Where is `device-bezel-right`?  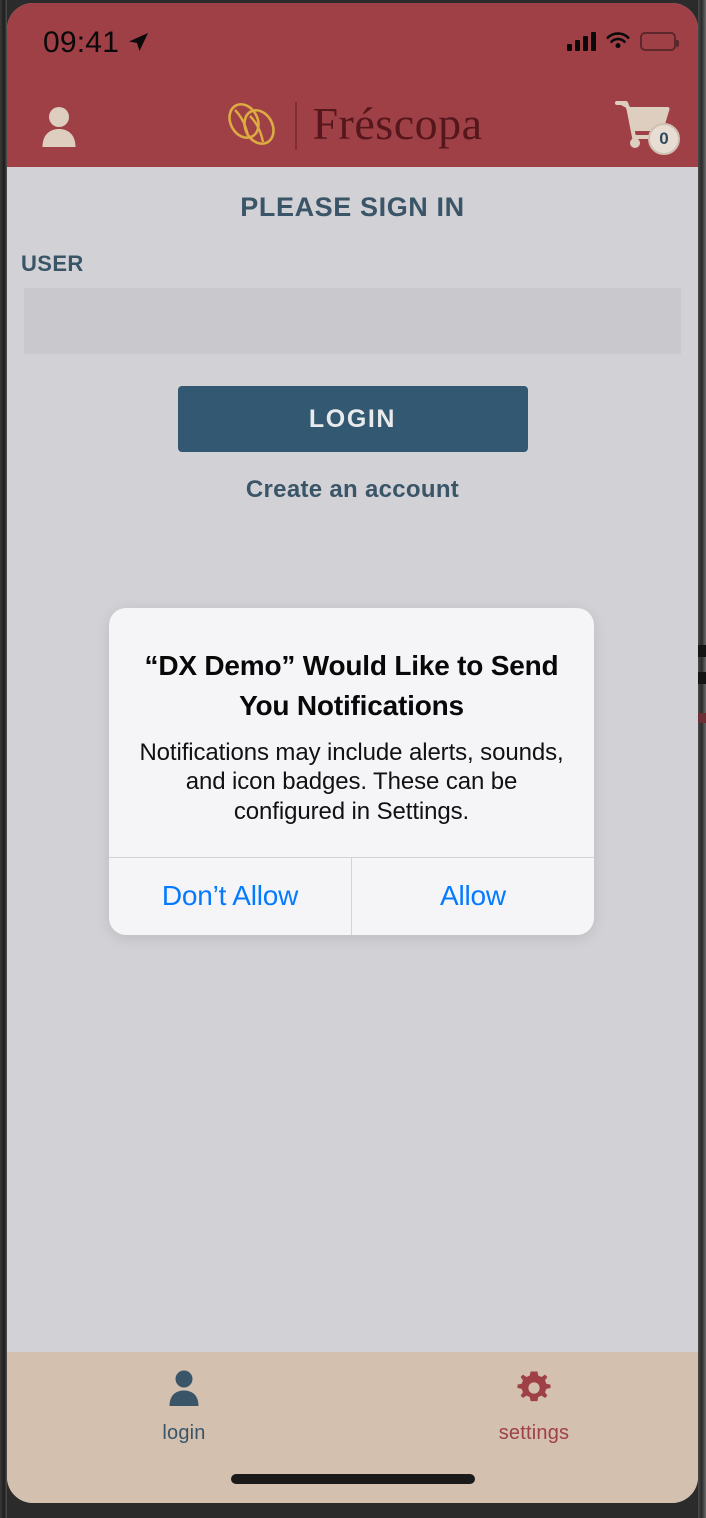 device-bezel-right is located at coordinates (702, 759).